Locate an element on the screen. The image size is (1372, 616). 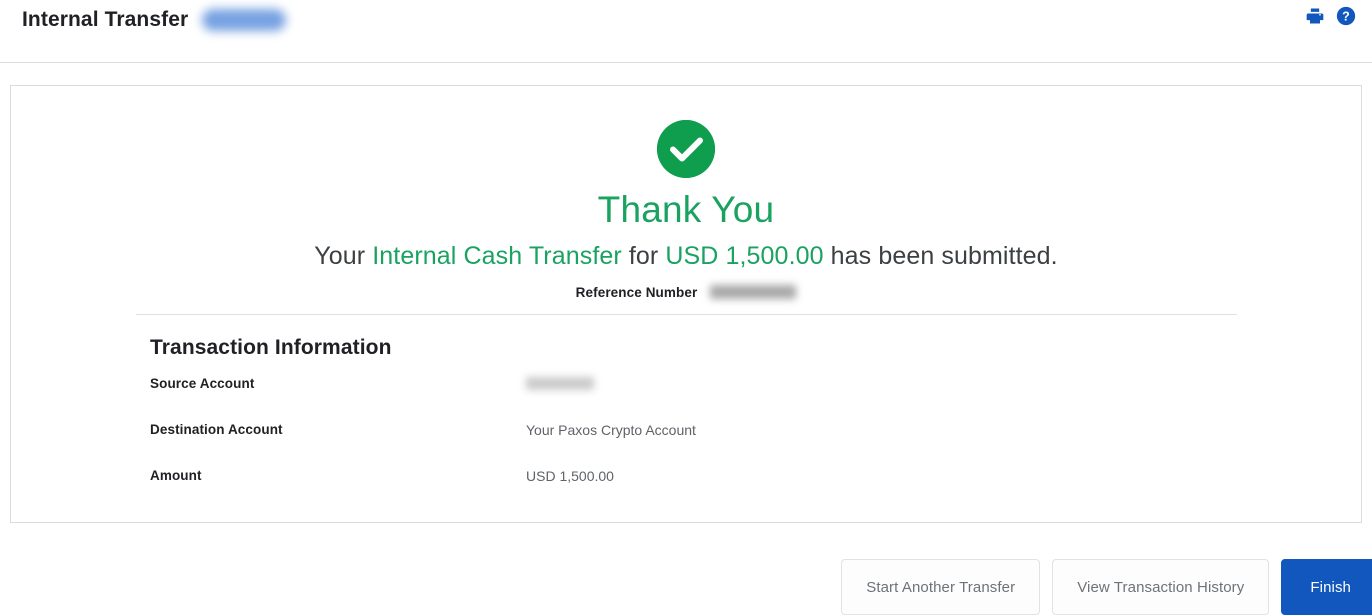
redacted-account-badge is located at coordinates (244, 20).